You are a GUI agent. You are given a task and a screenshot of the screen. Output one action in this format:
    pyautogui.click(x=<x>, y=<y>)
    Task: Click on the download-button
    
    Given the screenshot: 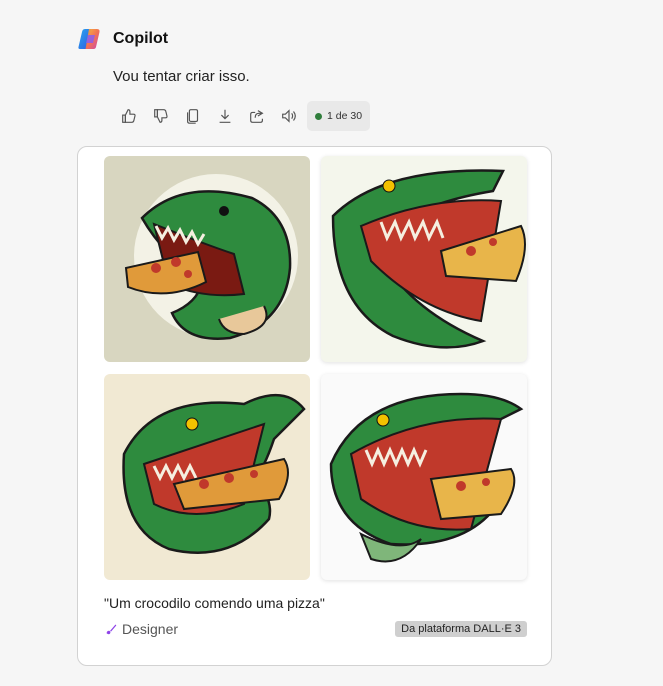 What is the action you would take?
    pyautogui.click(x=225, y=116)
    